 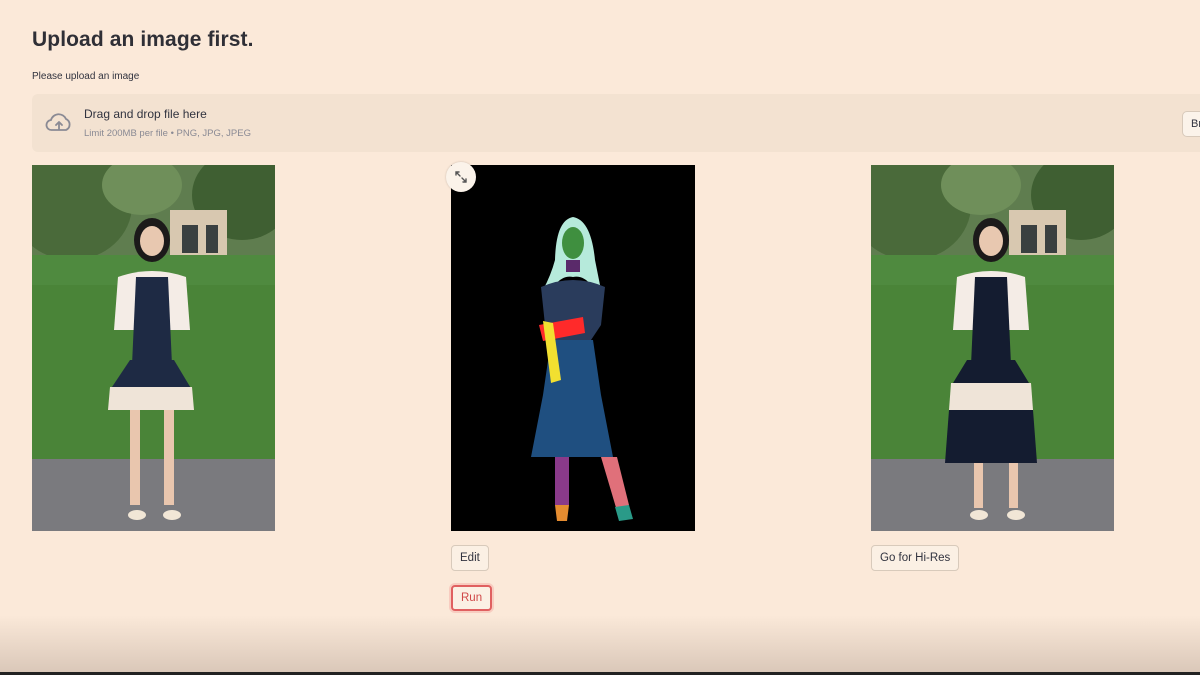 I want to click on run-button: Run, so click(x=472, y=598).